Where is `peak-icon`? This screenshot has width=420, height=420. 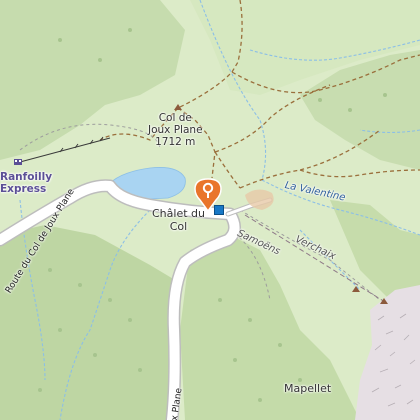
peak-icon is located at coordinates (356, 289).